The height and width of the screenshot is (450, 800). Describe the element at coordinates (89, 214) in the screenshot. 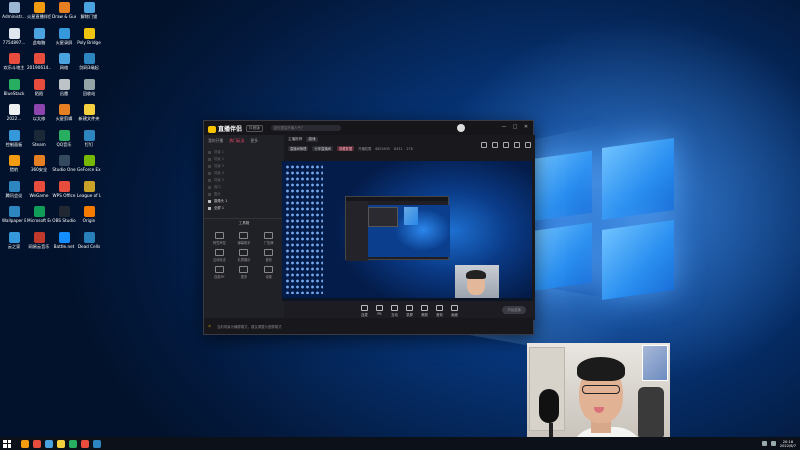

I see `desktop-icon: Origin` at that location.